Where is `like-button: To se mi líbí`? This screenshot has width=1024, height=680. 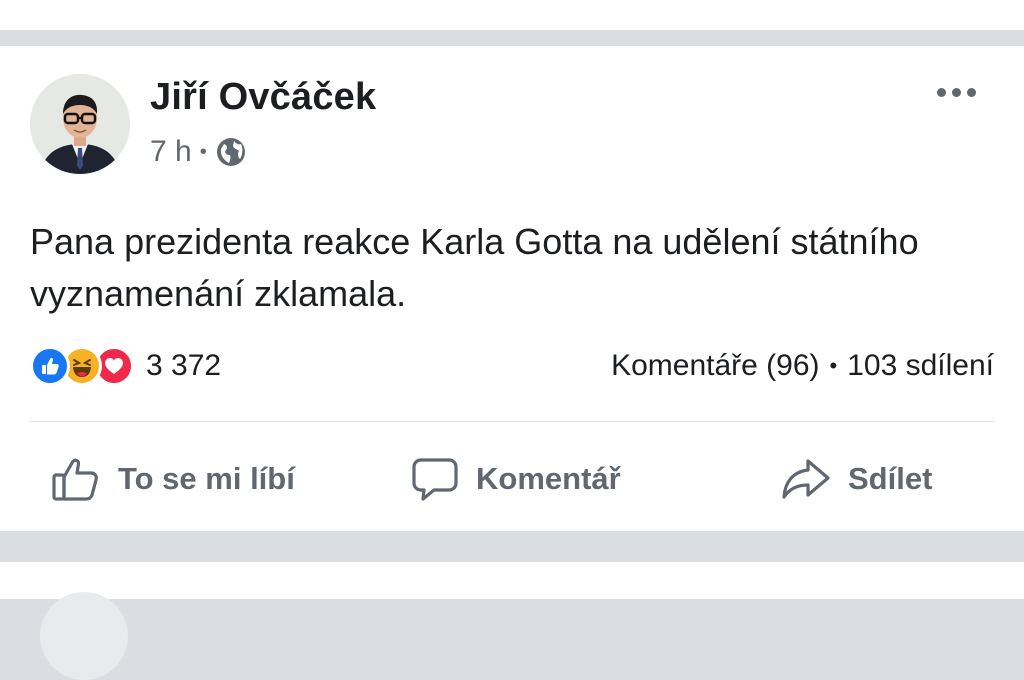
like-button: To se mi líbí is located at coordinates (172, 479).